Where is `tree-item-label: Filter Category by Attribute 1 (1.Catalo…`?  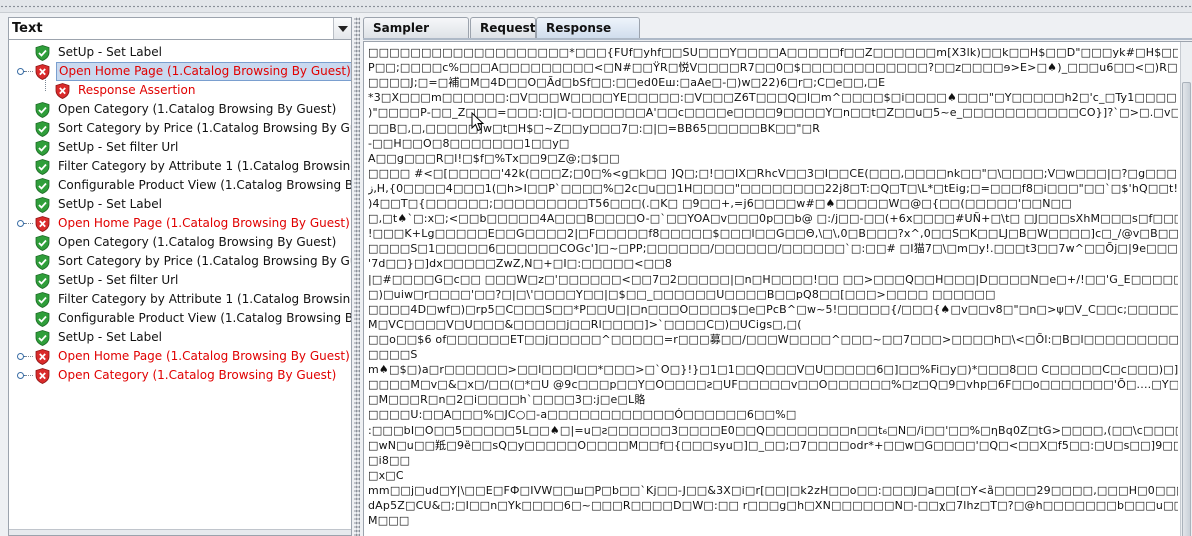
tree-item-label: Filter Category by Attribute 1 (1.Catalo… is located at coordinates (204, 166).